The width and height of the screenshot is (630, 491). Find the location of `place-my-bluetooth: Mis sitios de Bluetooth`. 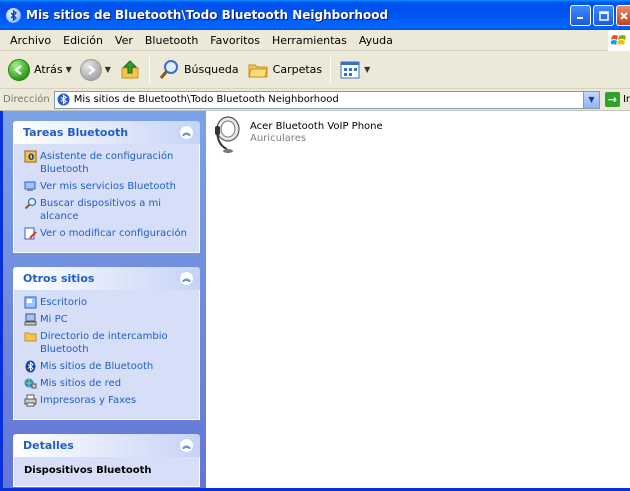

place-my-bluetooth: Mis sitios de Bluetooth is located at coordinates (107, 366).